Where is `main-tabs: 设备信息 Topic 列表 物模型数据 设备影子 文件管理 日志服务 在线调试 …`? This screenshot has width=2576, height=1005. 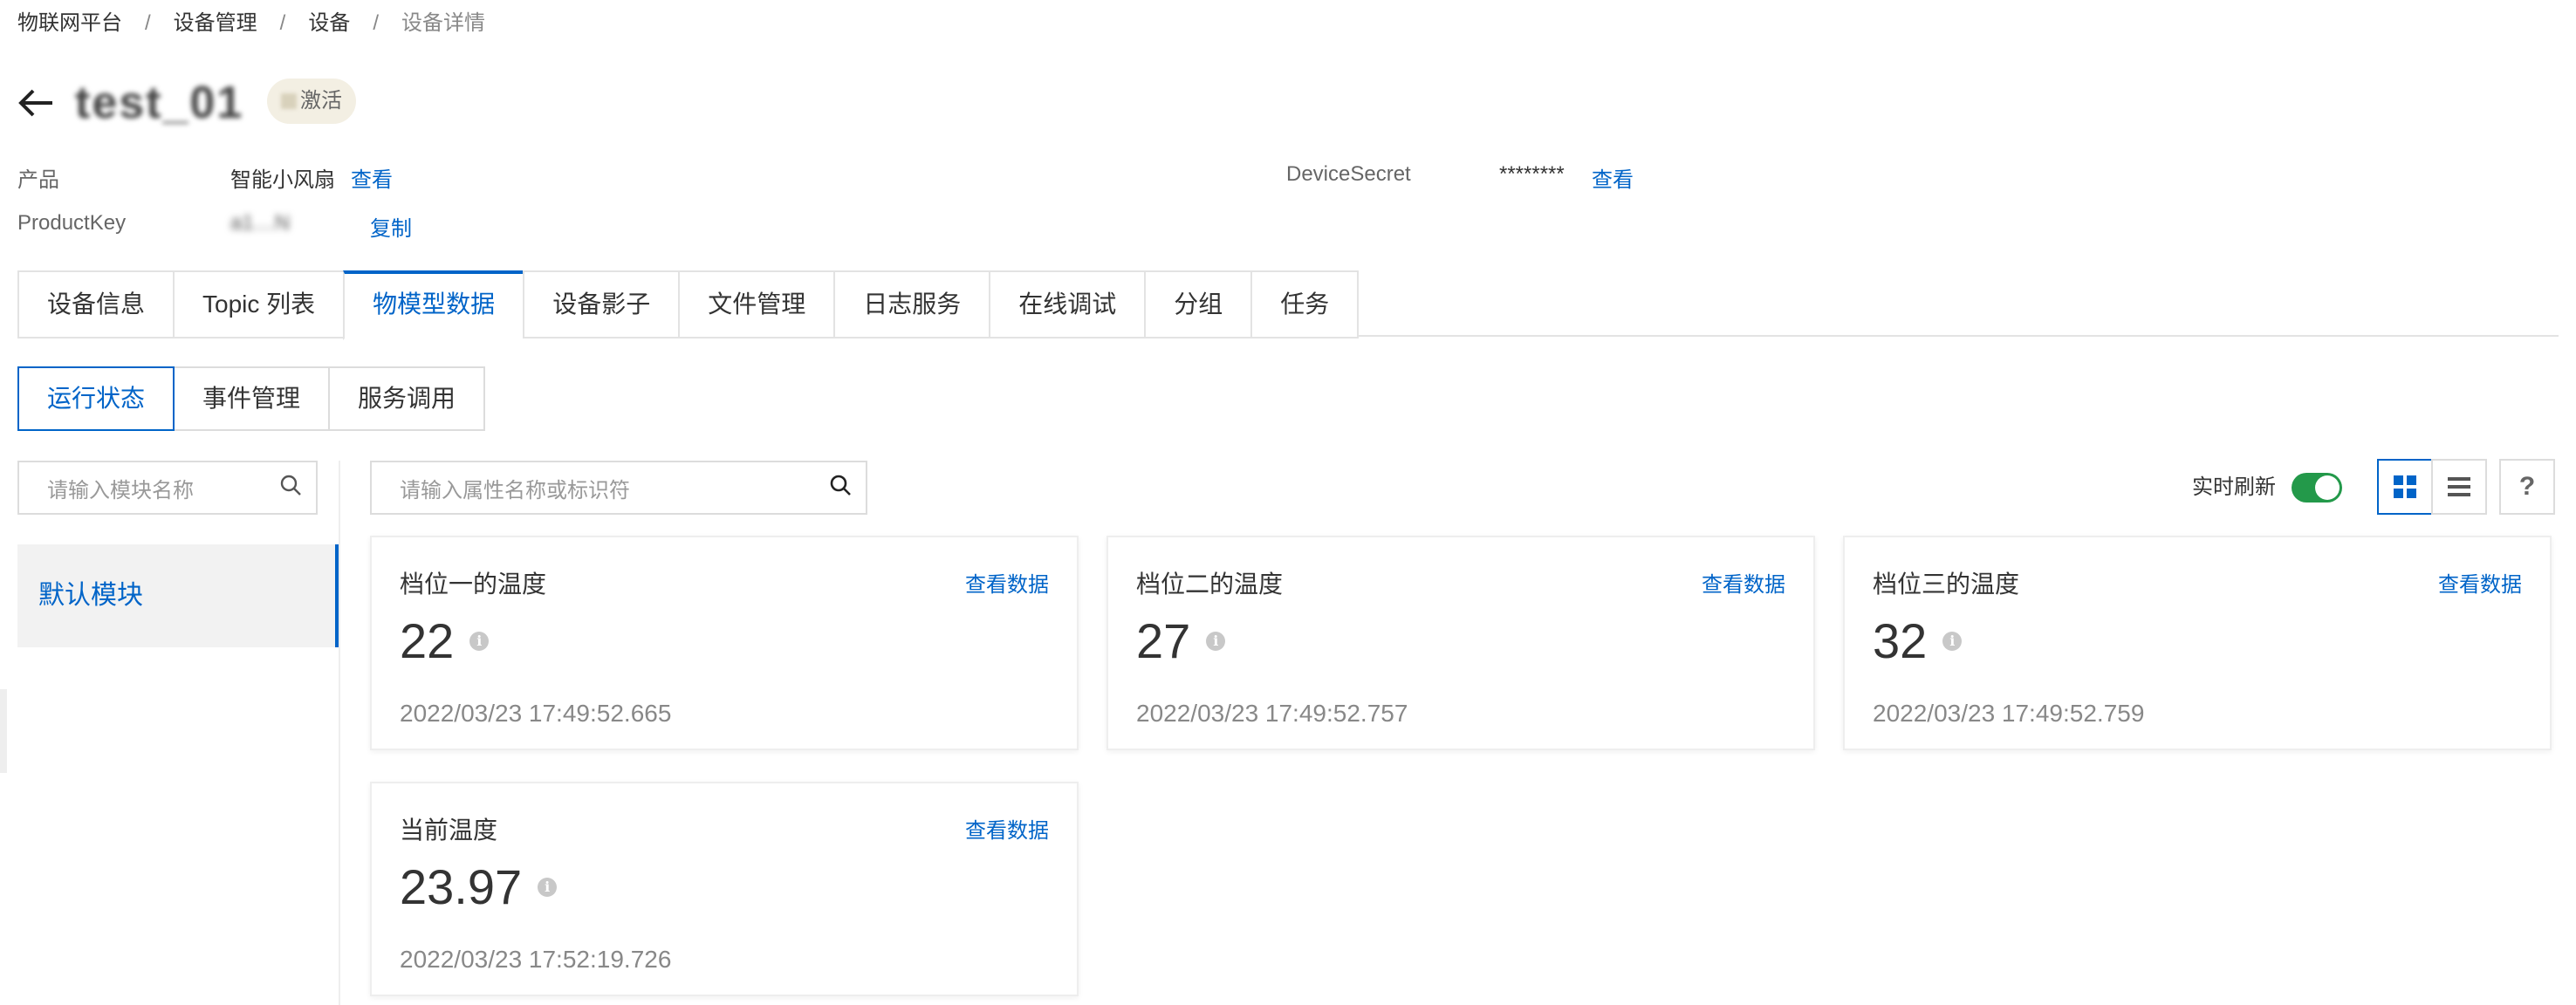 main-tabs: 设备信息 Topic 列表 物模型数据 设备影子 文件管理 日志服务 在线调试 … is located at coordinates (688, 305).